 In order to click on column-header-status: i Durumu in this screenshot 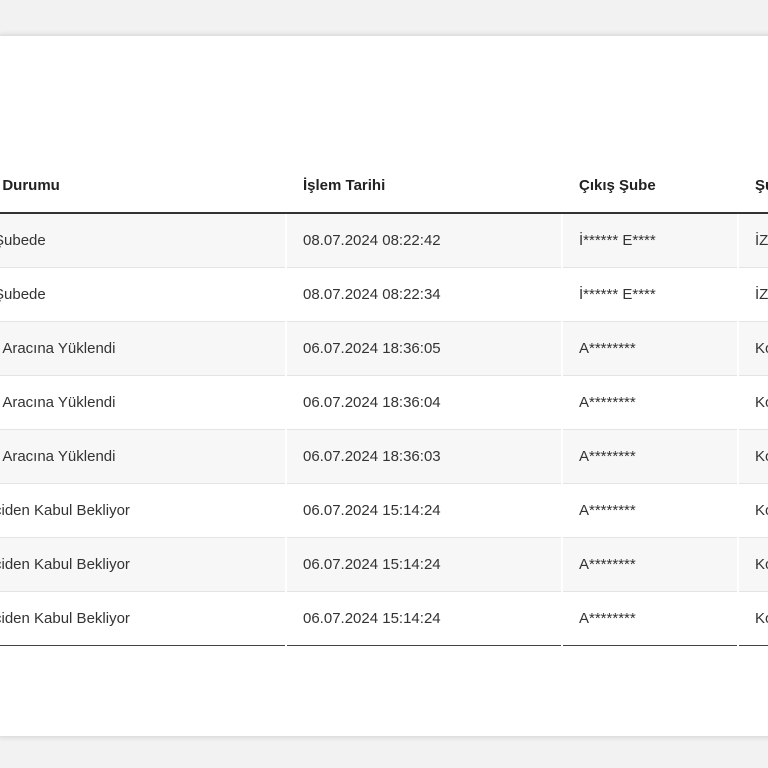, I will do `click(143, 186)`.